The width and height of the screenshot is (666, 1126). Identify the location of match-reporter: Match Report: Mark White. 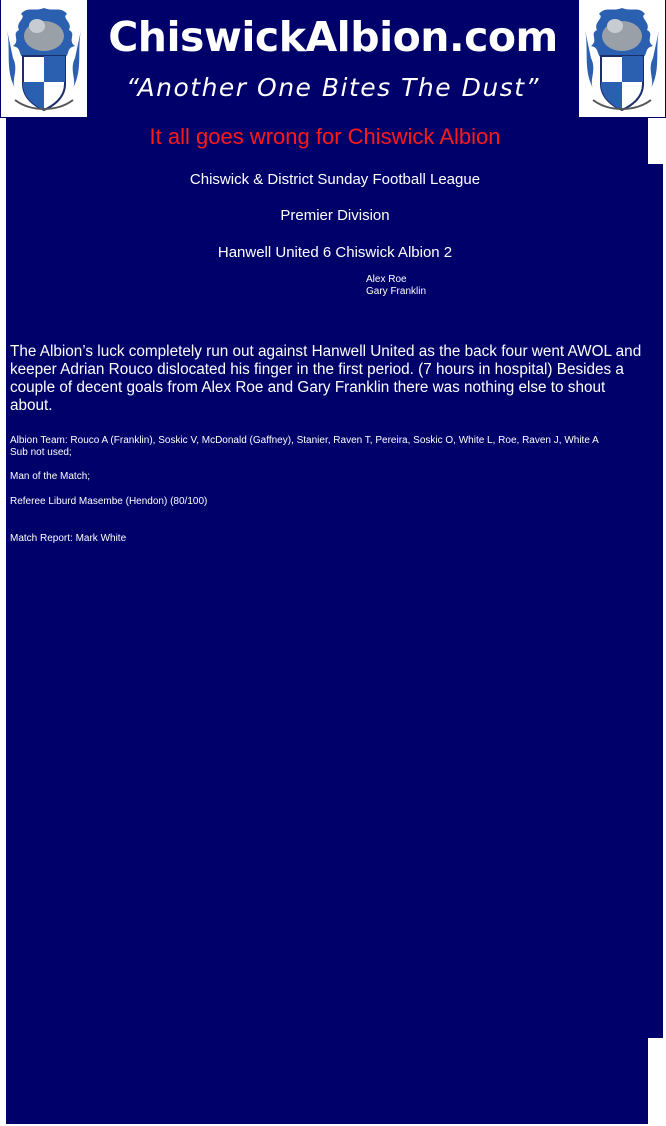
(68, 538).